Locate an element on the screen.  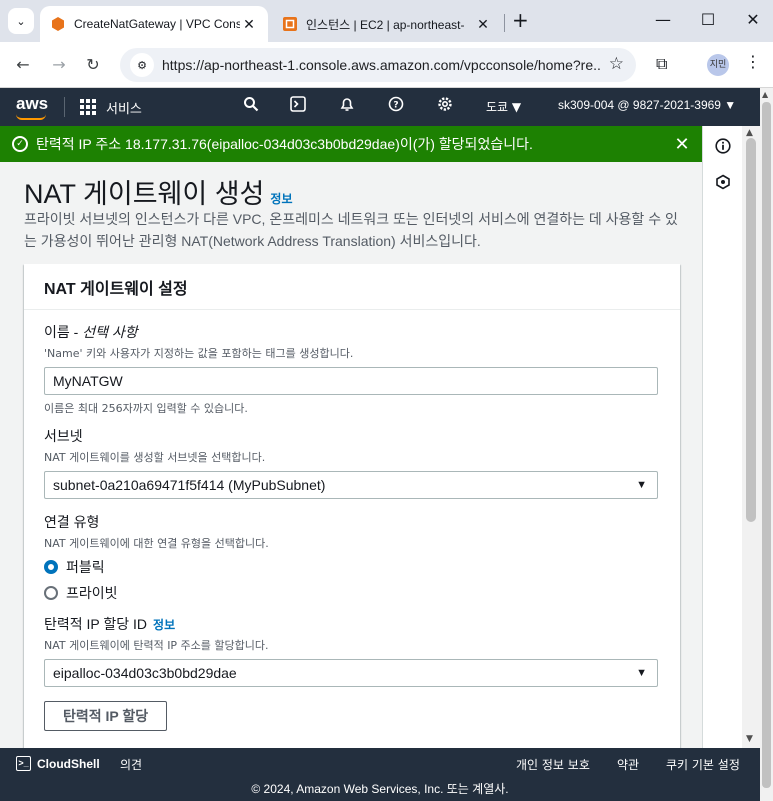
tab-create-nat-gateway: CreateNatGateway | VPC Cons ✕ is located at coordinates (154, 24).